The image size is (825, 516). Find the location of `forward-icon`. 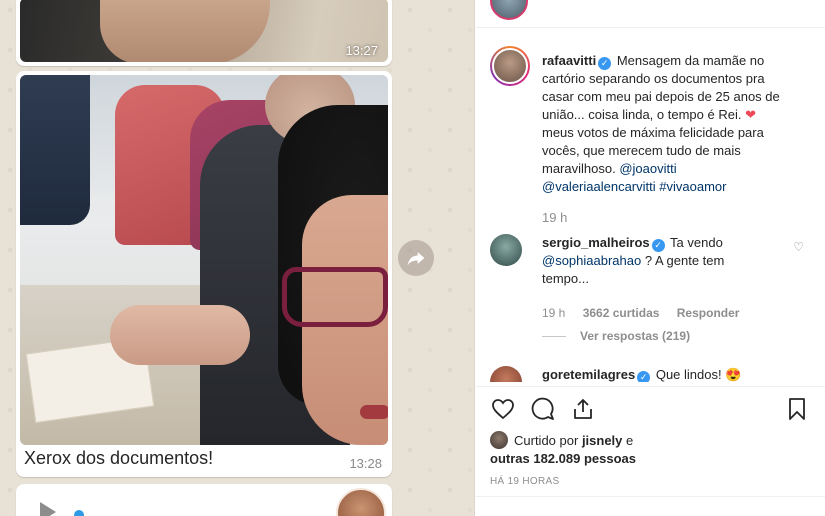

forward-icon is located at coordinates (416, 259).